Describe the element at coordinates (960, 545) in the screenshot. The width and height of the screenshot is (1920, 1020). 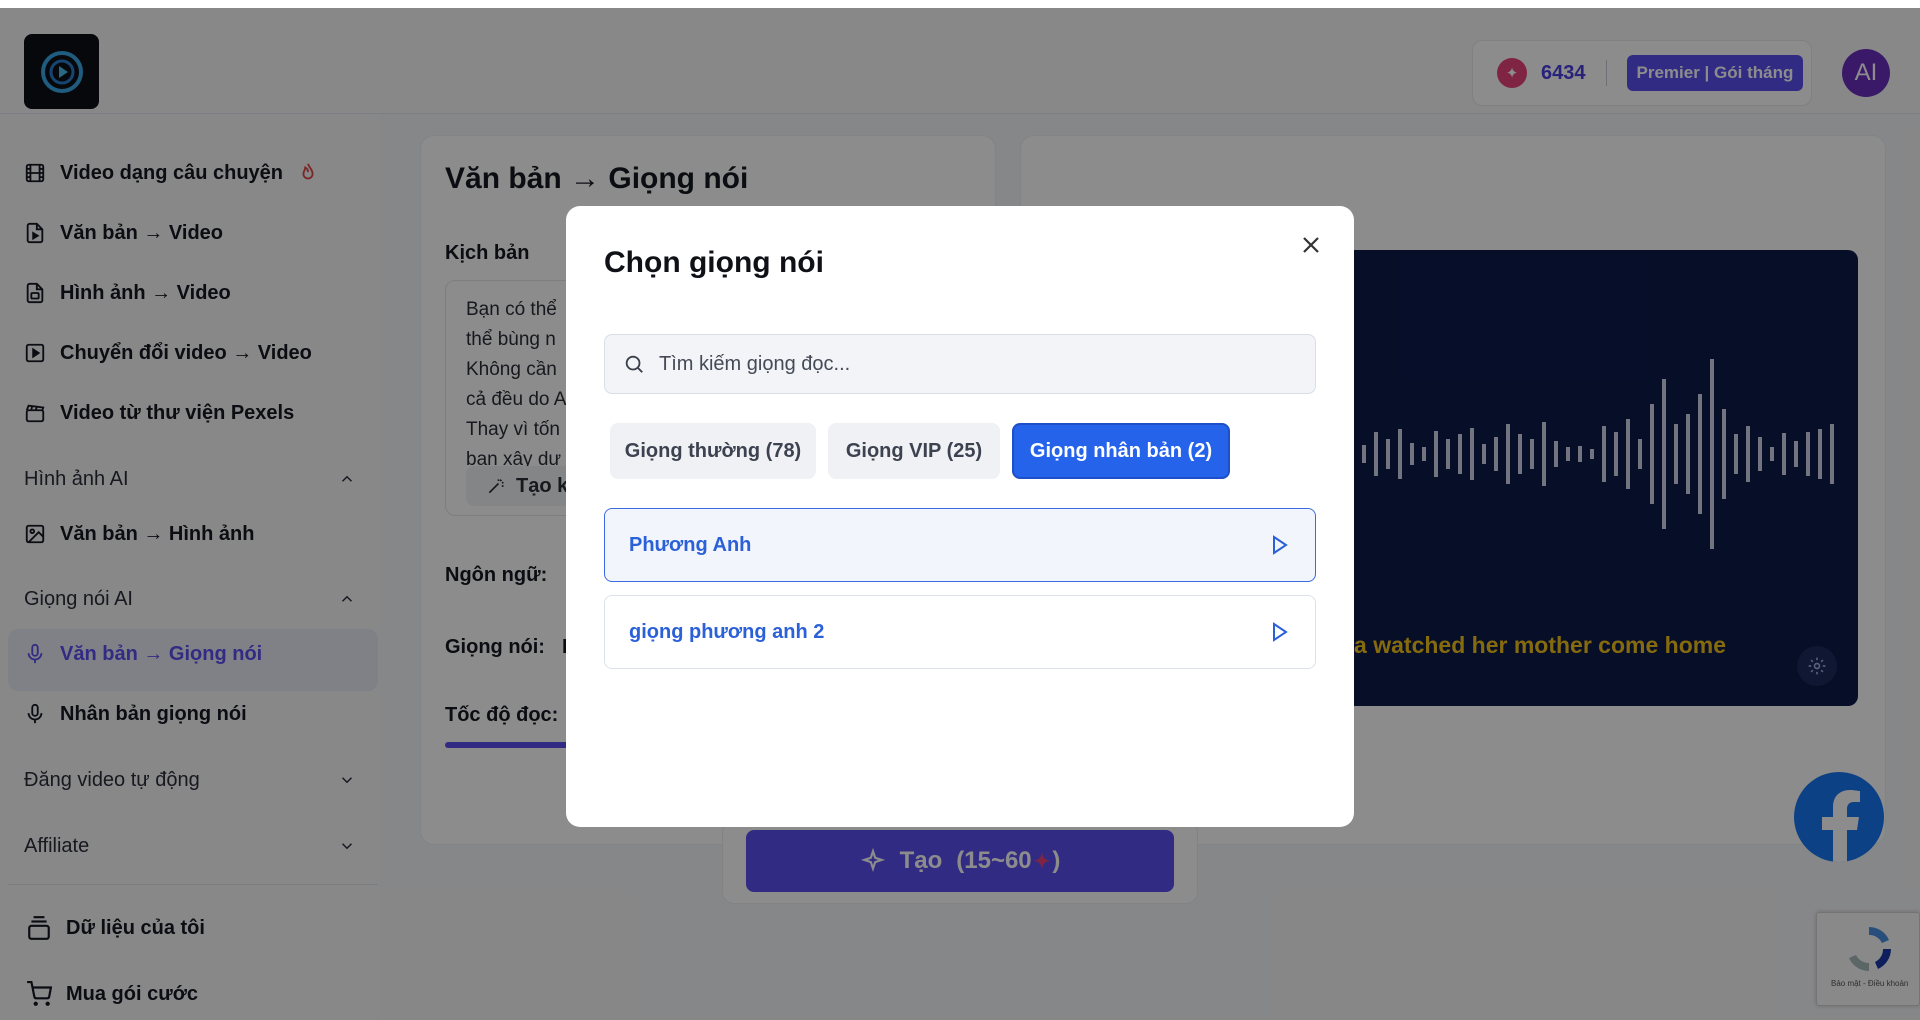
I see `voice-option: Phương Anh` at that location.